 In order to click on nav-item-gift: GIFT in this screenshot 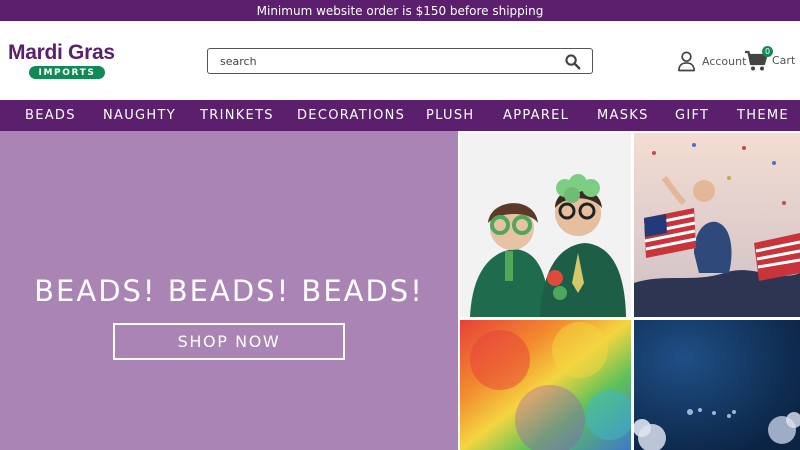, I will do `click(692, 115)`.